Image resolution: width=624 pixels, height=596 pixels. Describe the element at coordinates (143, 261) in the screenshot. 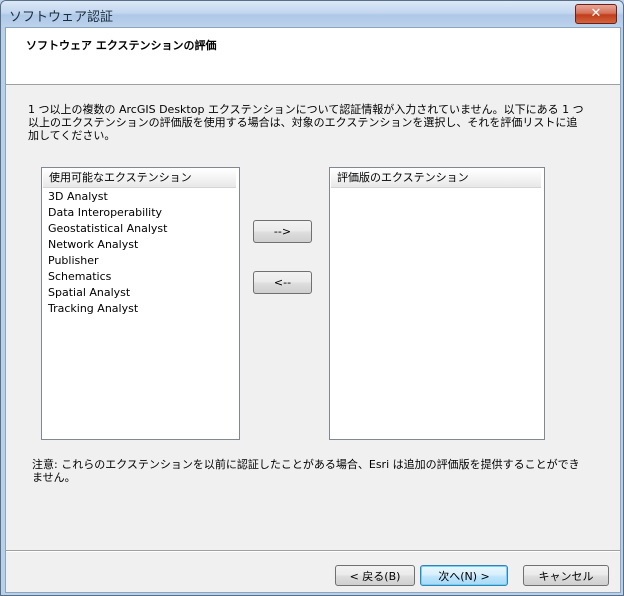

I see `list-item: Publisher` at that location.